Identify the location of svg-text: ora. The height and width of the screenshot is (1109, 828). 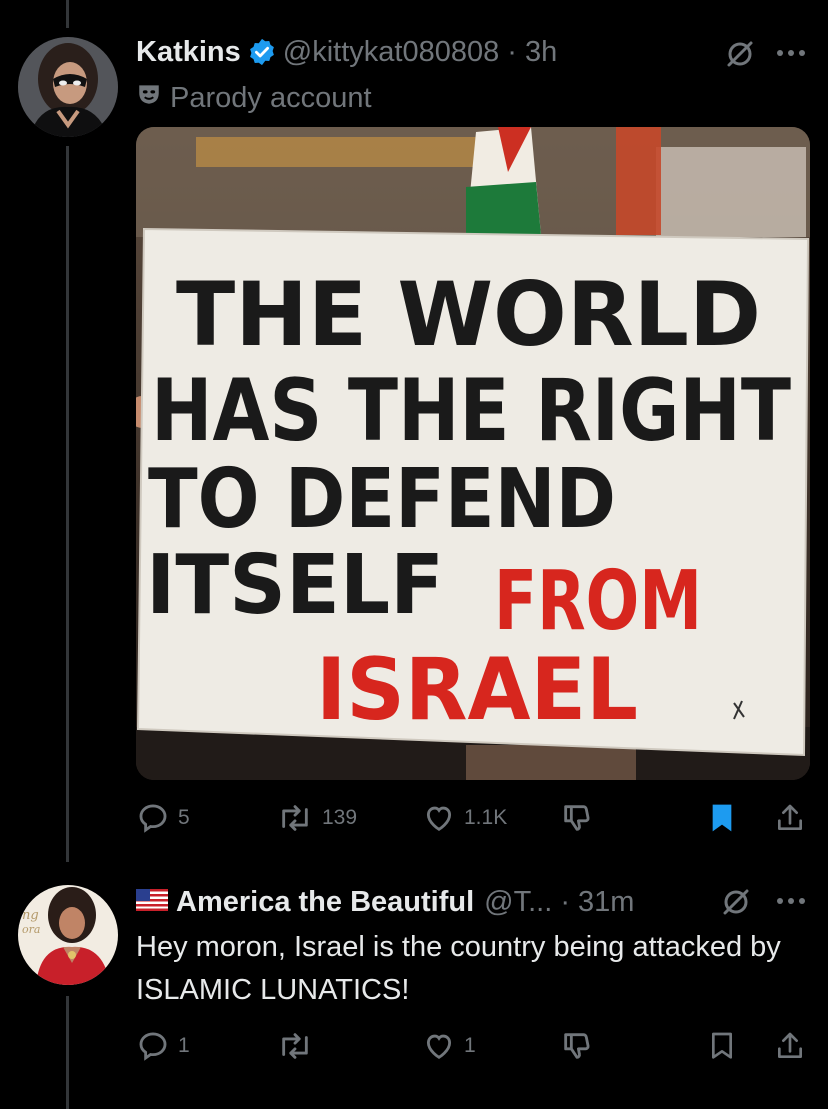
(31, 929).